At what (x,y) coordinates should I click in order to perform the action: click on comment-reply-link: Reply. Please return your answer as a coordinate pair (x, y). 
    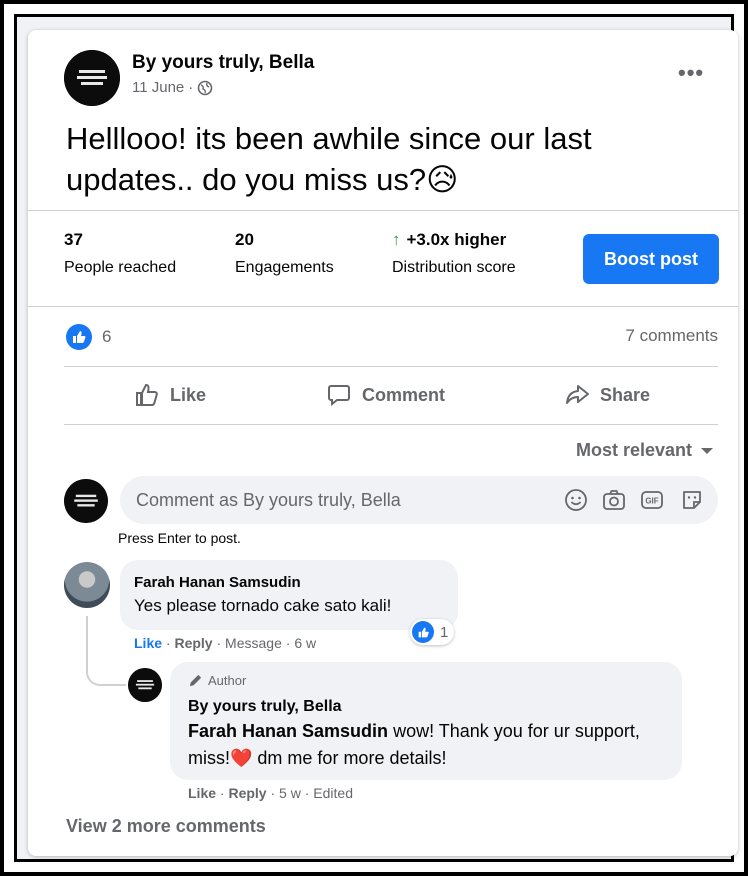
    Looking at the image, I should click on (193, 643).